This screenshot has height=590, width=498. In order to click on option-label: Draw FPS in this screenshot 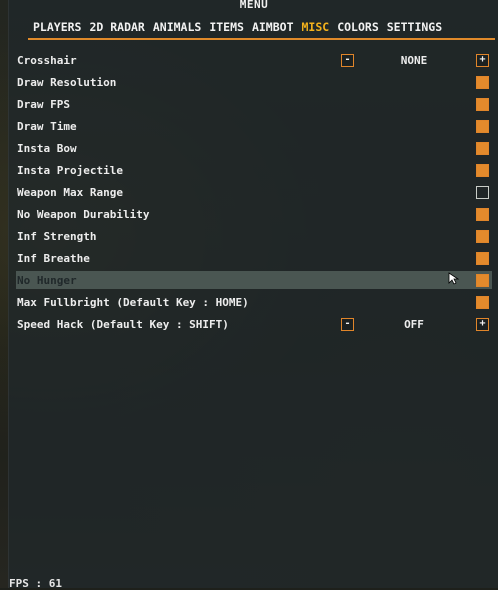, I will do `click(43, 104)`.